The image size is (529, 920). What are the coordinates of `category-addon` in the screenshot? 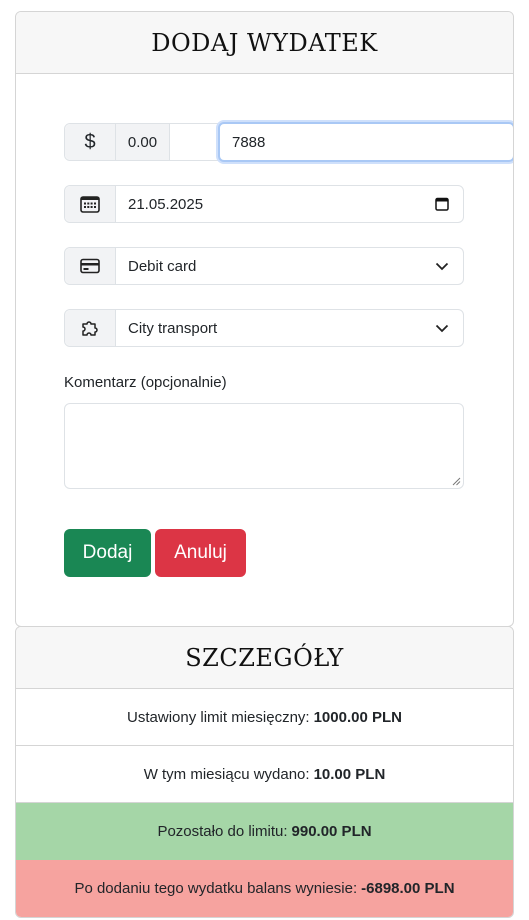 It's located at (90, 328).